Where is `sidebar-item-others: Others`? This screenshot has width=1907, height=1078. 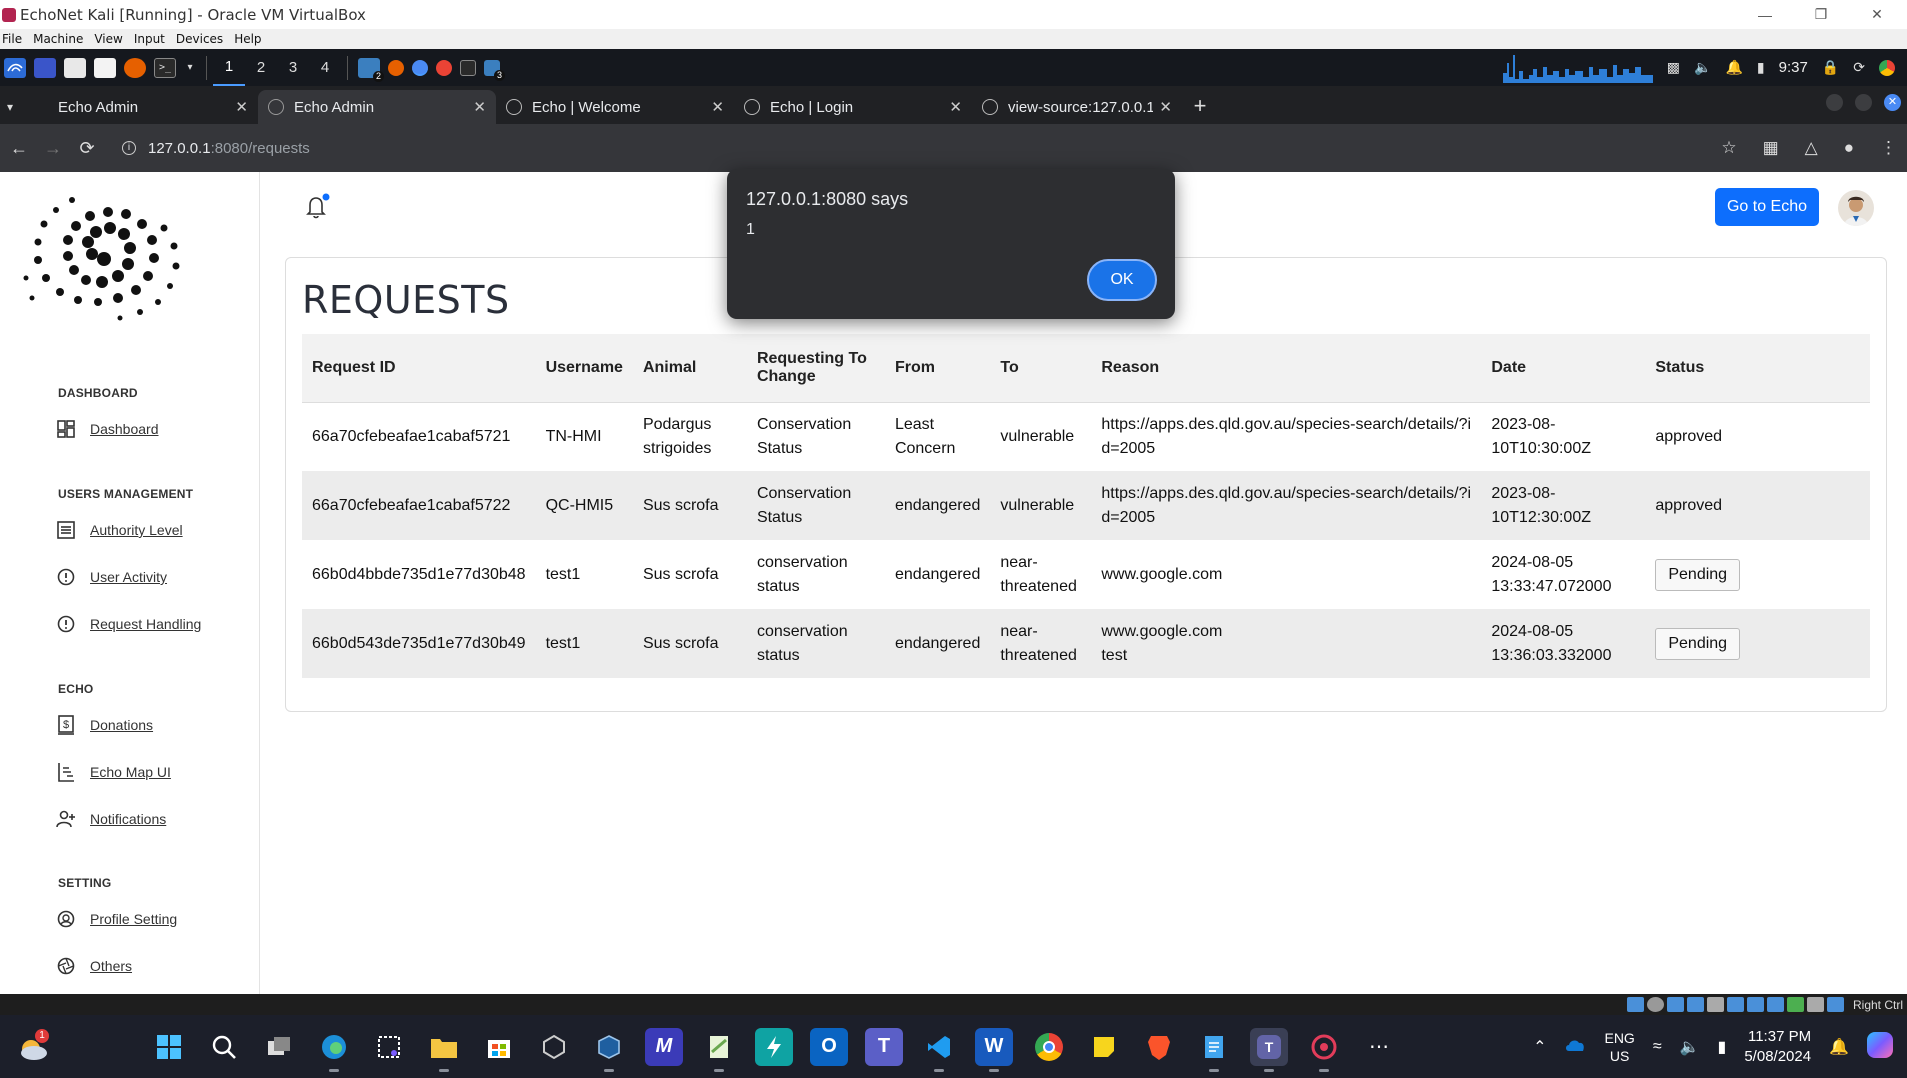 sidebar-item-others: Others is located at coordinates (94, 966).